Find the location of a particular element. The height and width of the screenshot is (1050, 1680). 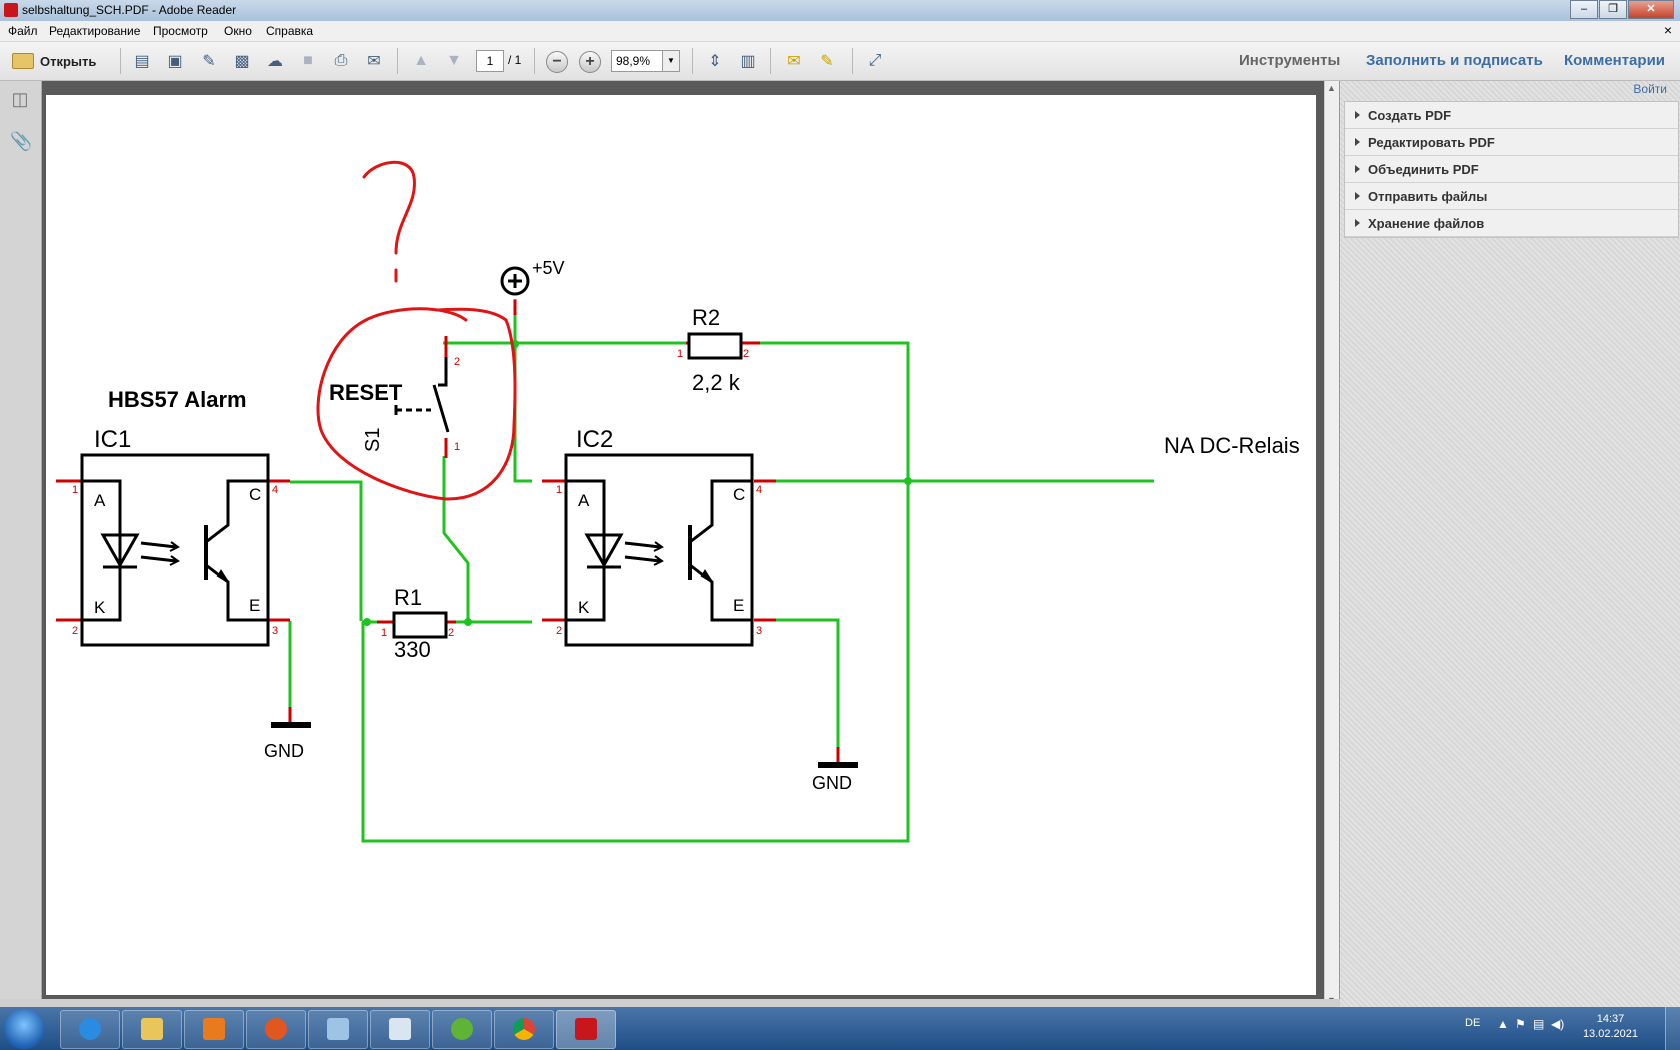

minimize-button: – is located at coordinates (1584, 9).